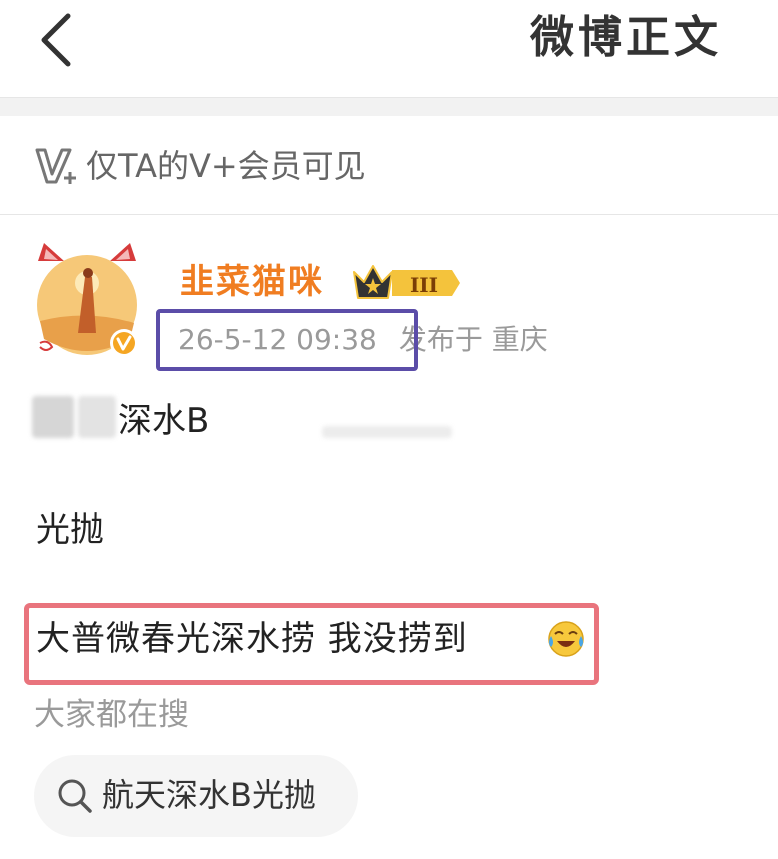 The height and width of the screenshot is (859, 778). What do you see at coordinates (164, 421) in the screenshot?
I see `post-line-1: 深水B` at bounding box center [164, 421].